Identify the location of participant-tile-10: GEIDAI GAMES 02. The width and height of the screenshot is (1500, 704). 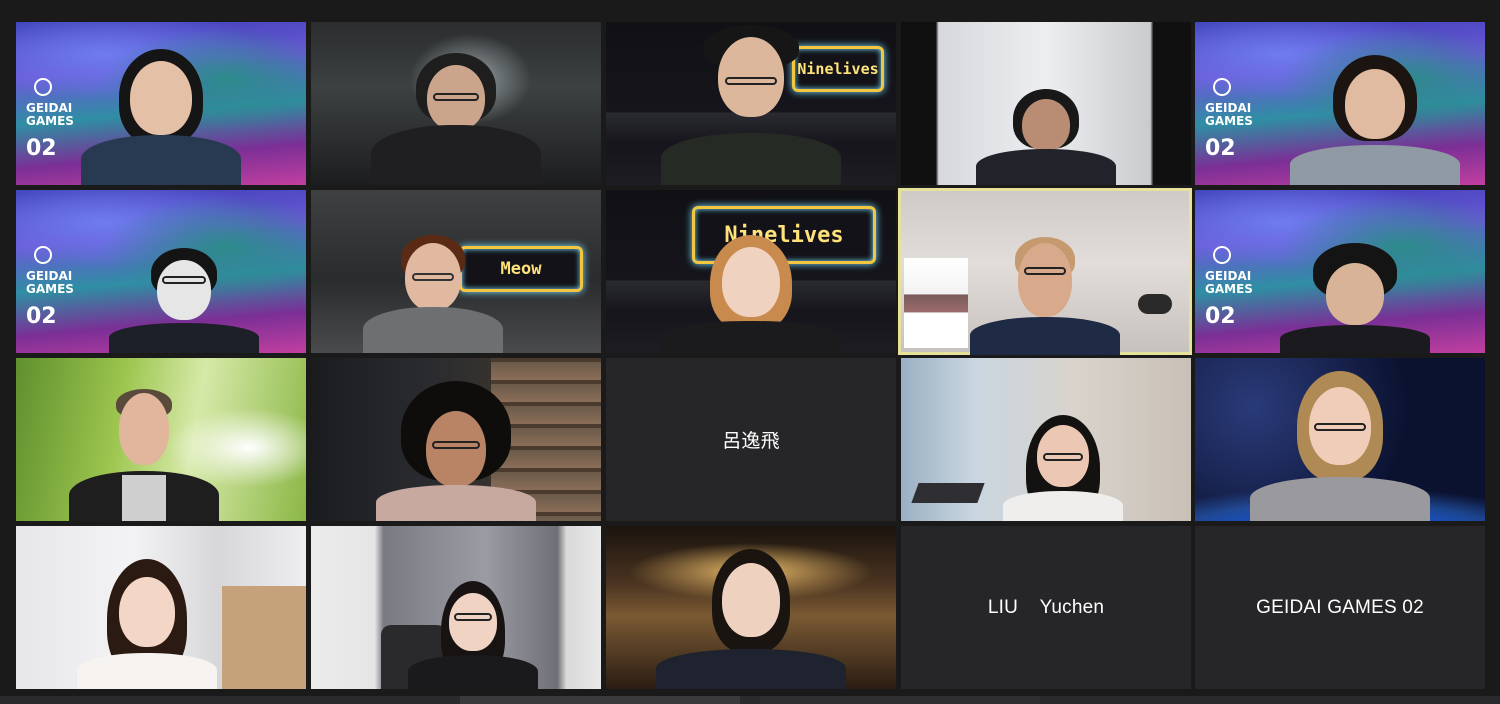
(1340, 271).